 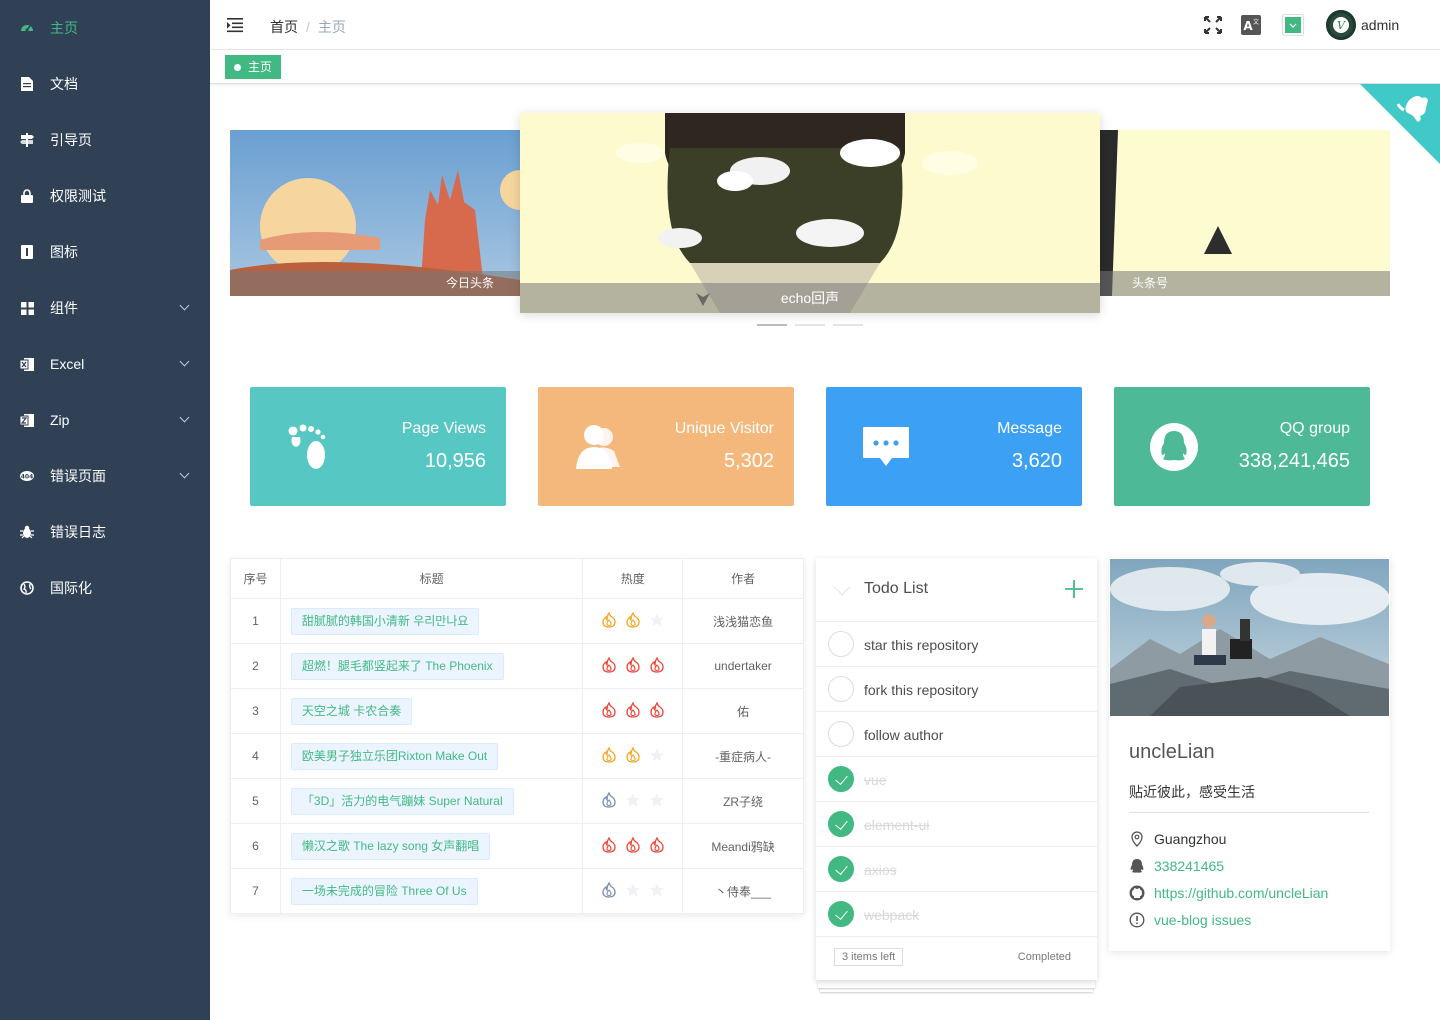 I want to click on avatar: V, so click(x=1341, y=25).